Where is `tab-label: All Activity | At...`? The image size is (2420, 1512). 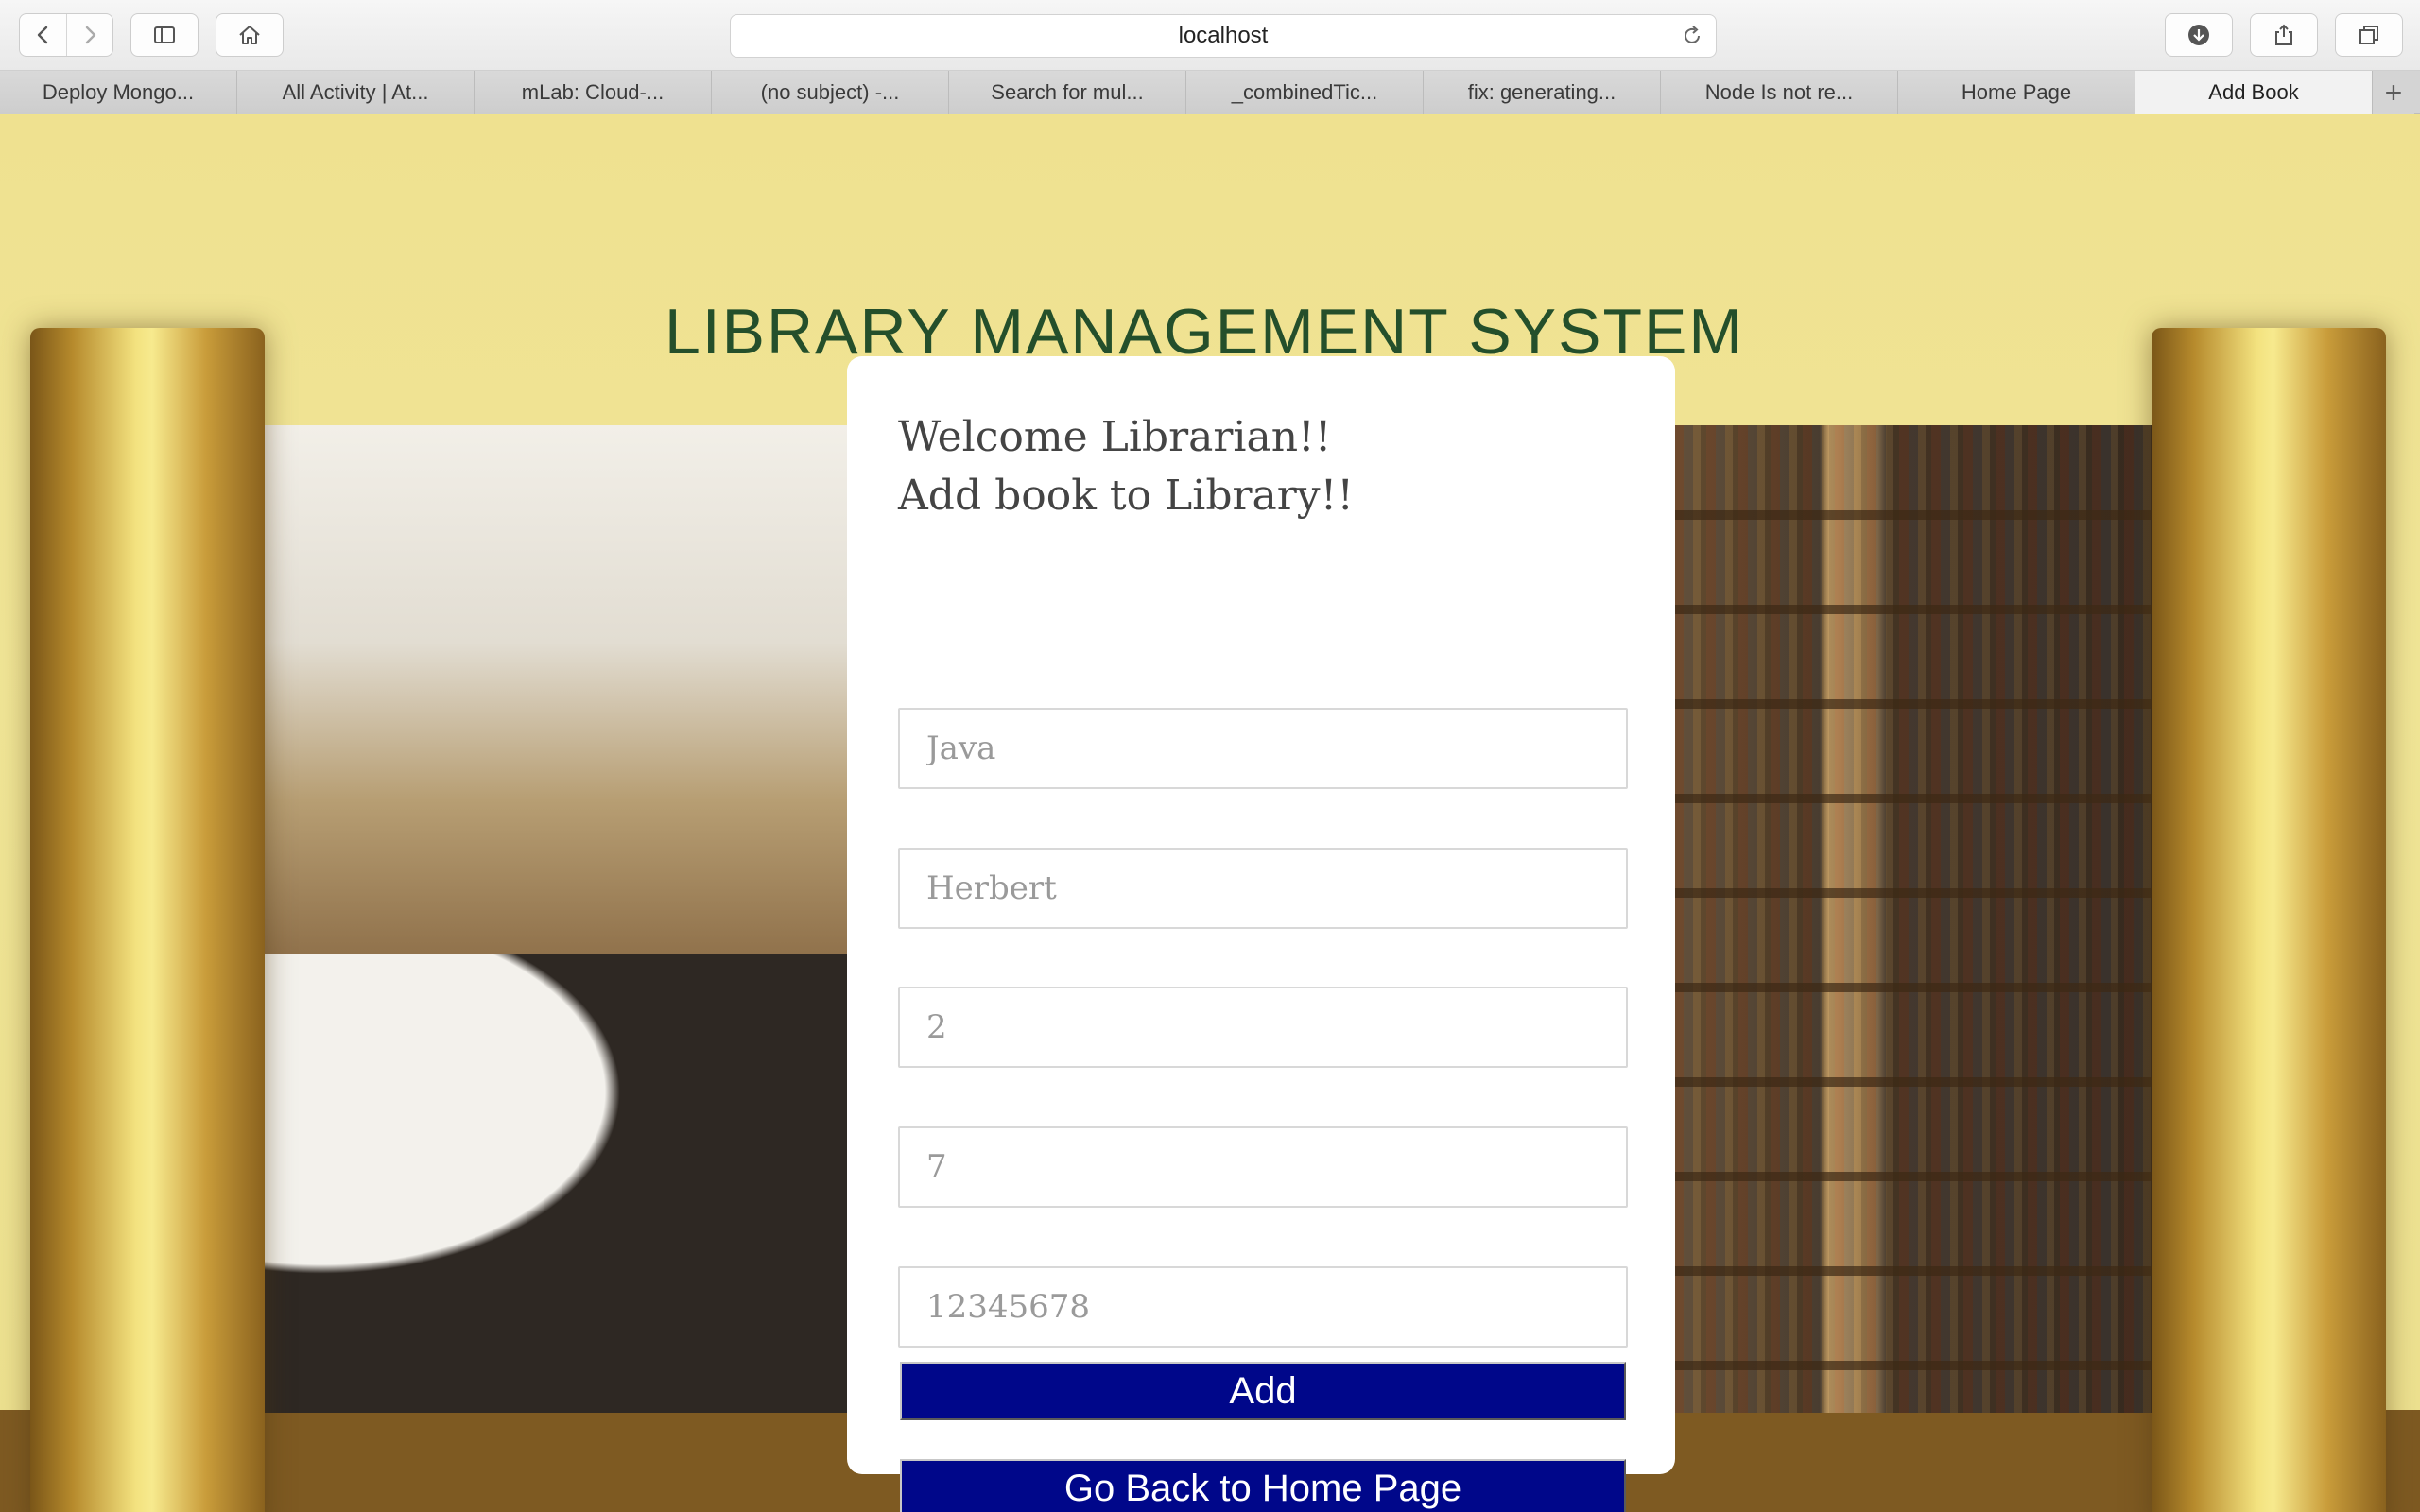
tab-label: All Activity | At... is located at coordinates (355, 92).